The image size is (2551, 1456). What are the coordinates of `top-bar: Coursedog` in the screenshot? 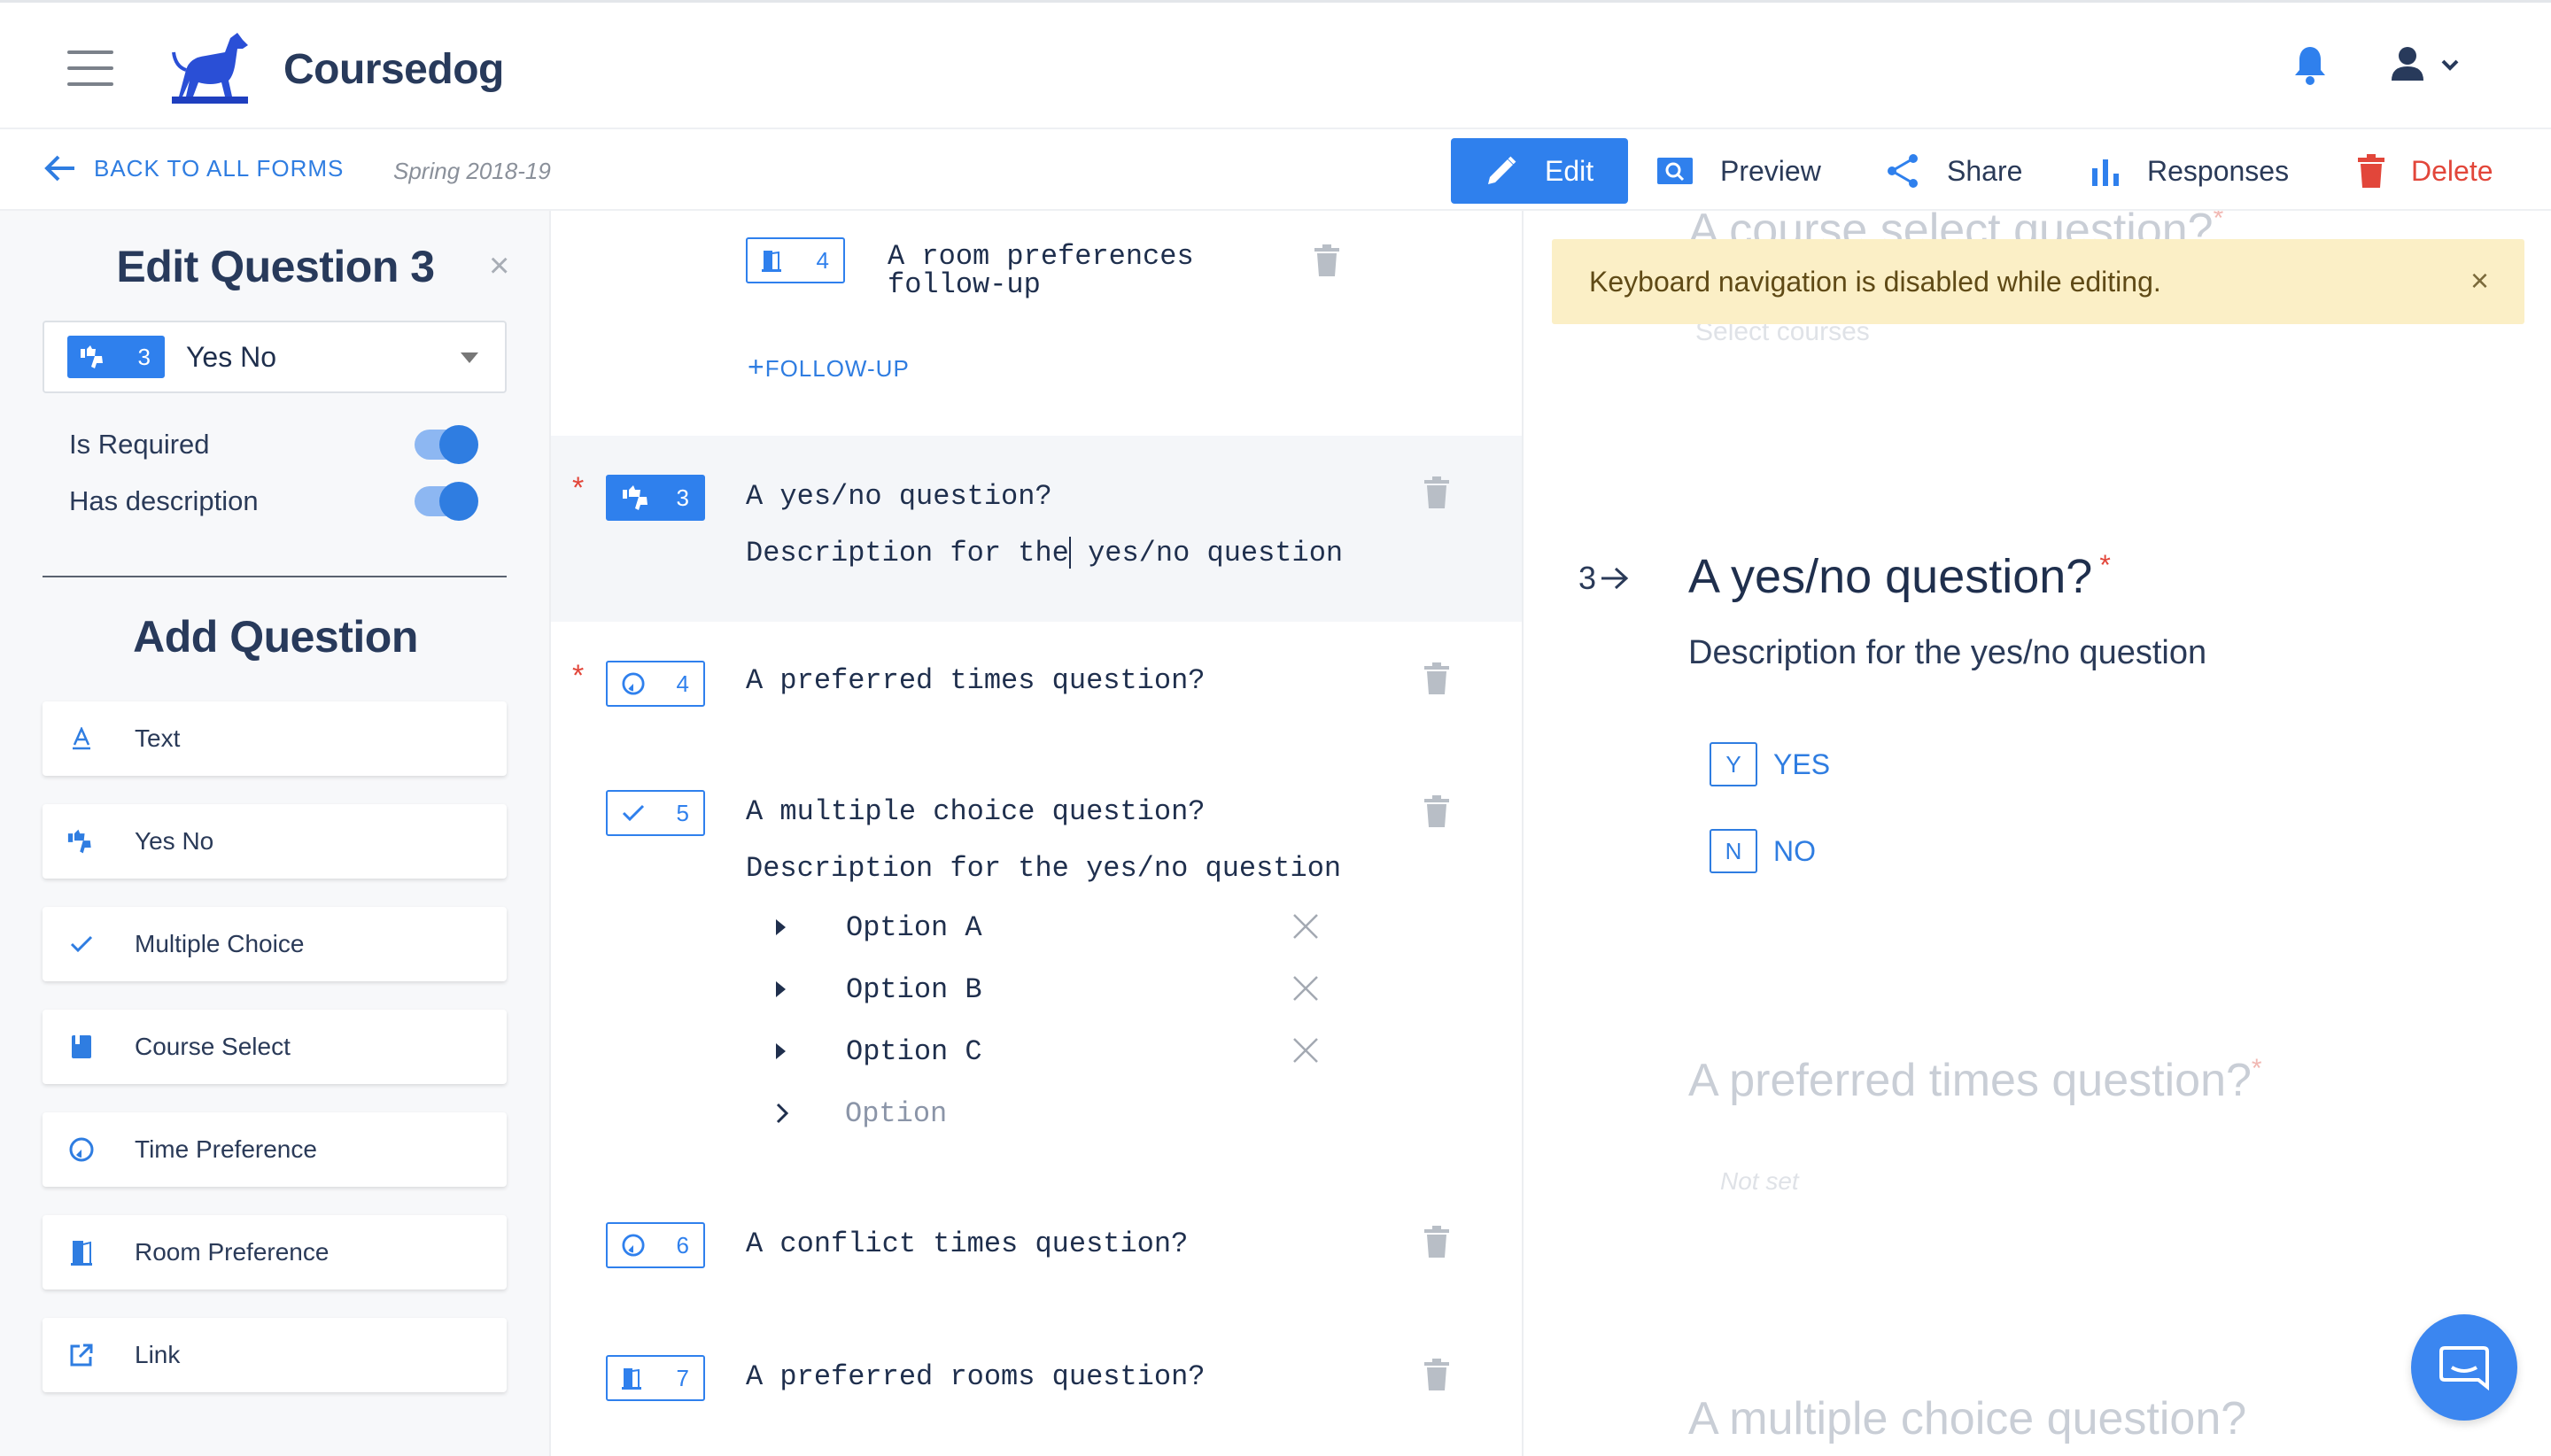 It's located at (1275, 64).